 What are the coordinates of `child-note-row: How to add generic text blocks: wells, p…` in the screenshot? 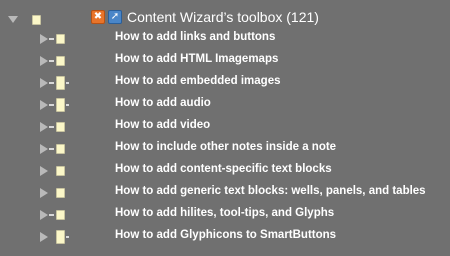 It's located at (225, 194).